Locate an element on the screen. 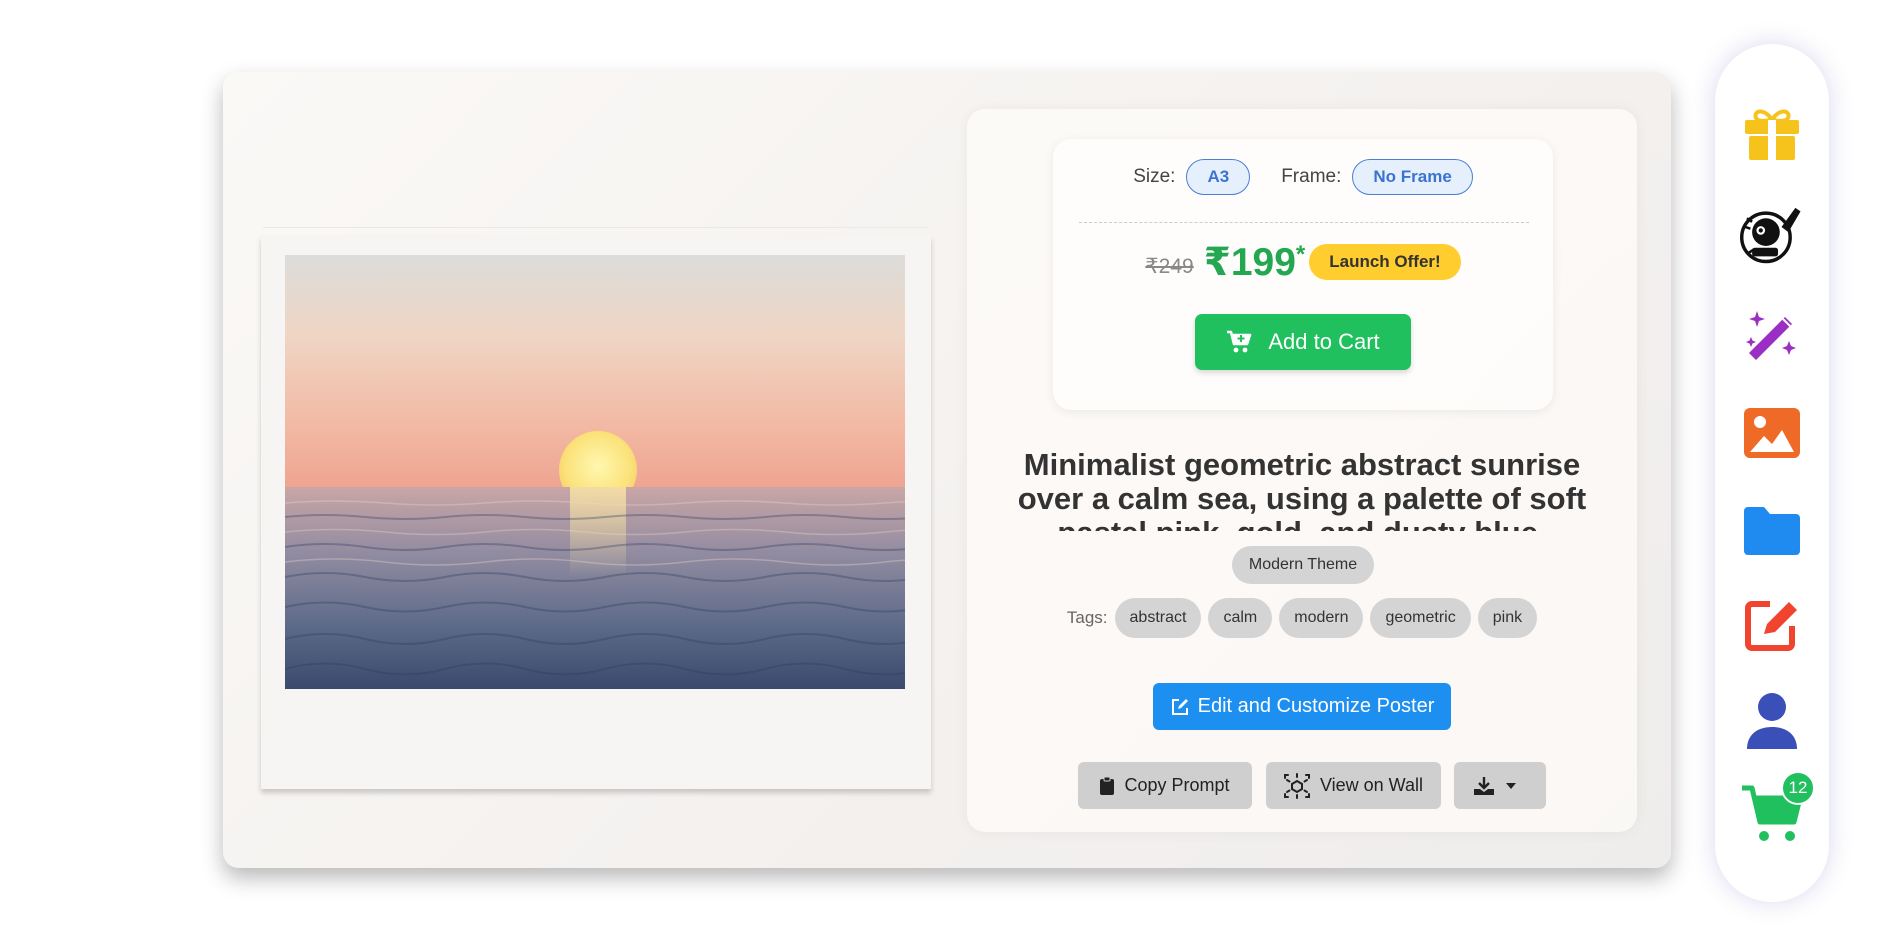 This screenshot has height=933, width=1884. add-to-cart-button: Add to Cart is located at coordinates (1303, 342).